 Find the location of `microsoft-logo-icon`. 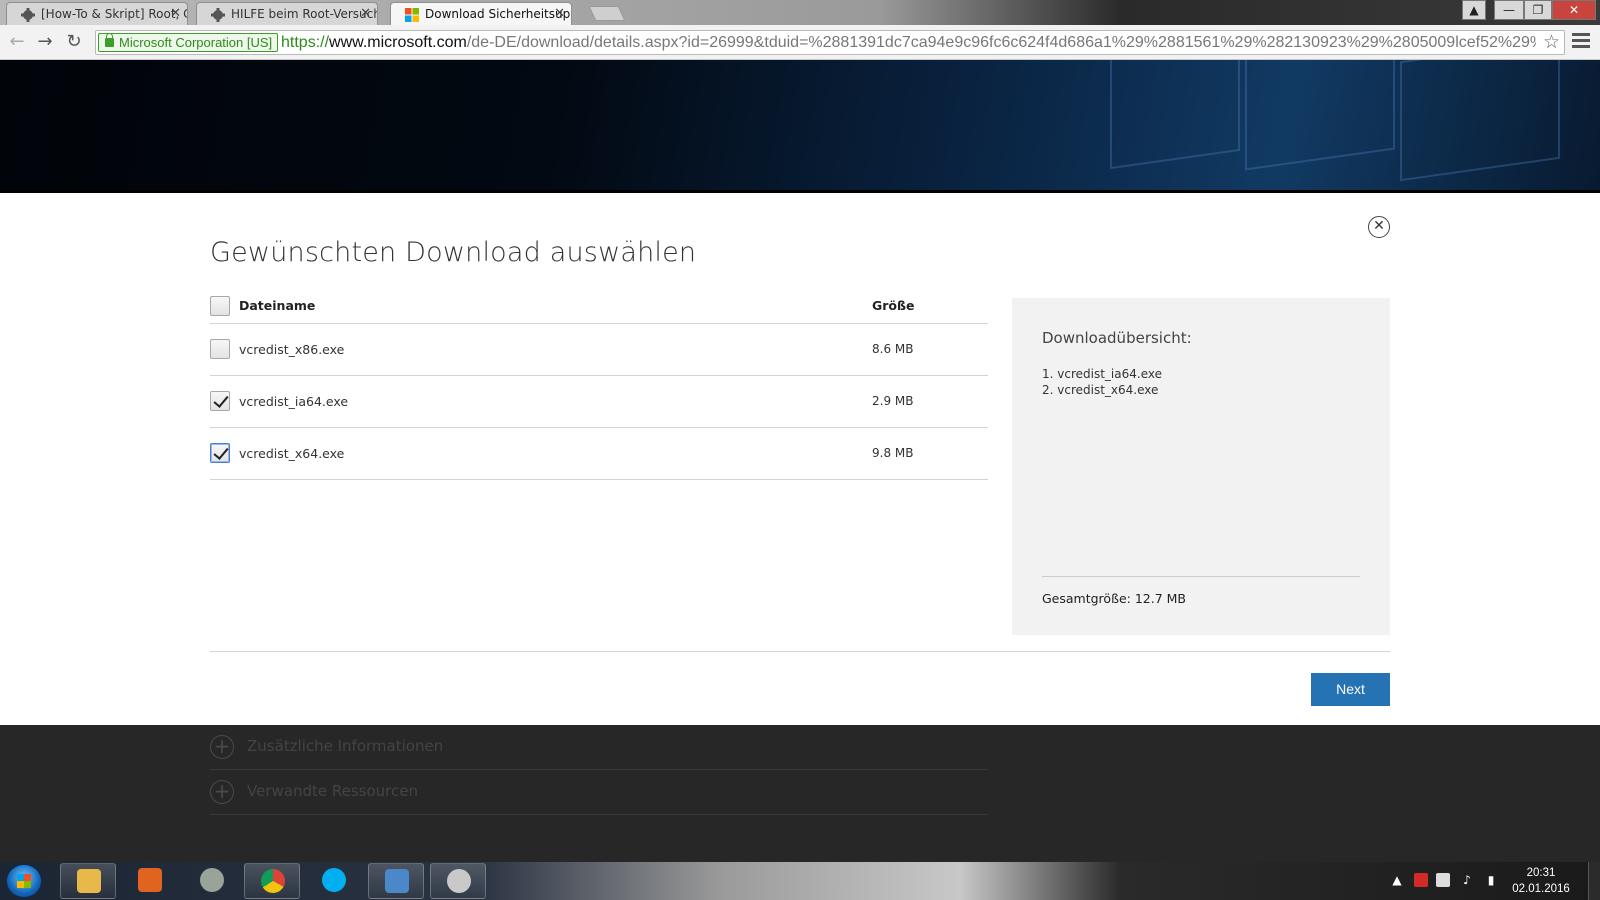

microsoft-logo-icon is located at coordinates (412, 15).